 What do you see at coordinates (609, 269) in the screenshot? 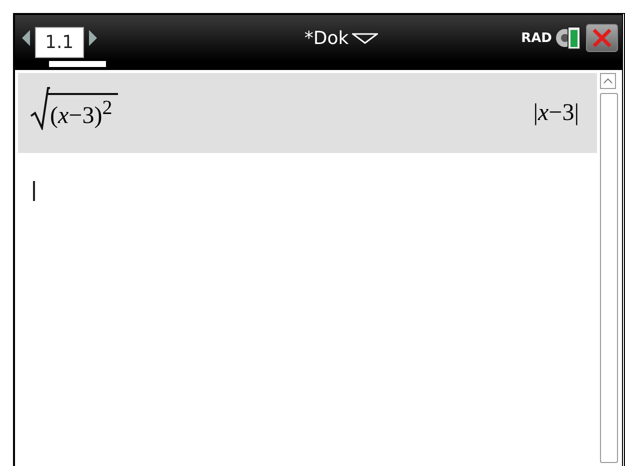
I see `scroll-bar` at bounding box center [609, 269].